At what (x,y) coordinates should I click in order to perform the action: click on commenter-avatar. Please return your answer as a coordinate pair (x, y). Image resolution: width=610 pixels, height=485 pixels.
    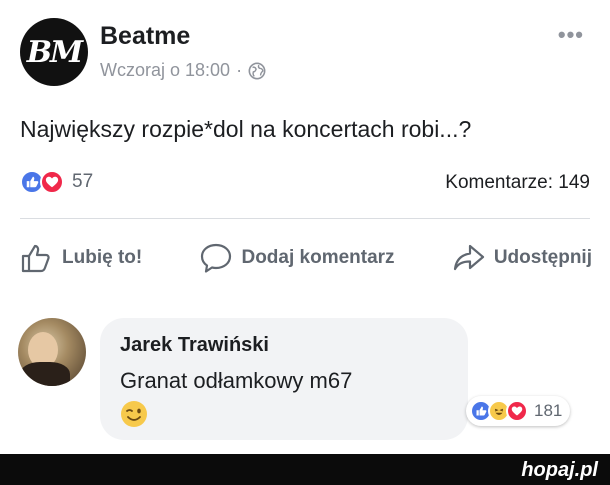
    Looking at the image, I should click on (52, 352).